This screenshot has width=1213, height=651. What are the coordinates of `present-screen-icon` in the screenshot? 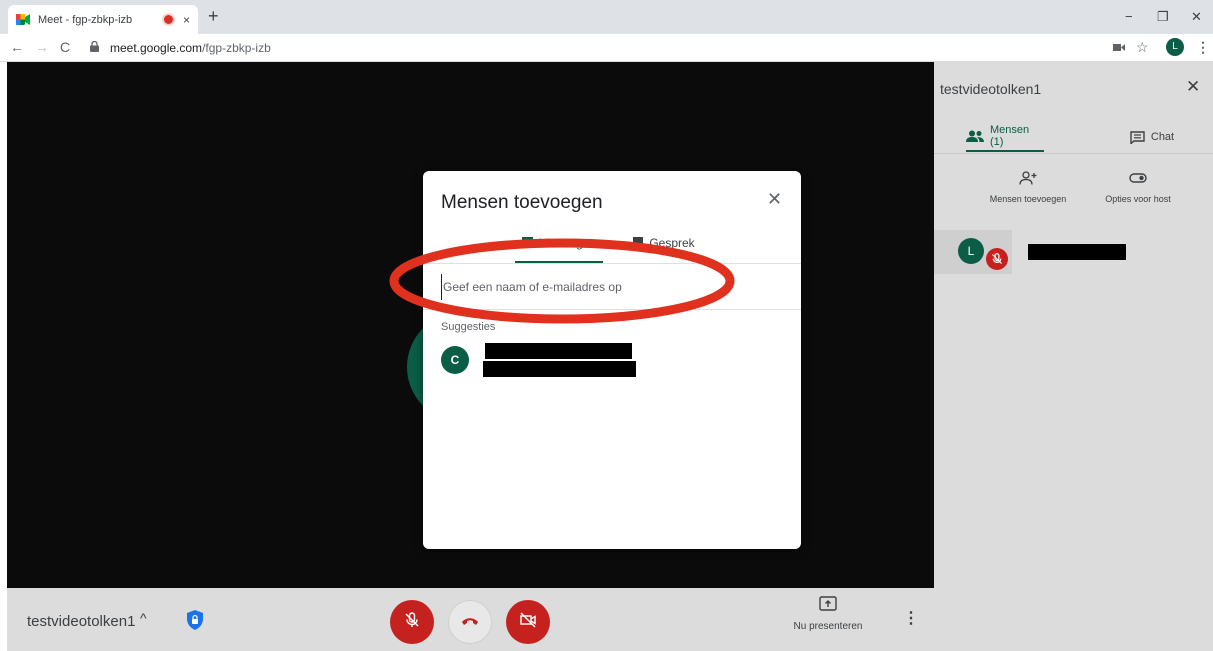 It's located at (828, 606).